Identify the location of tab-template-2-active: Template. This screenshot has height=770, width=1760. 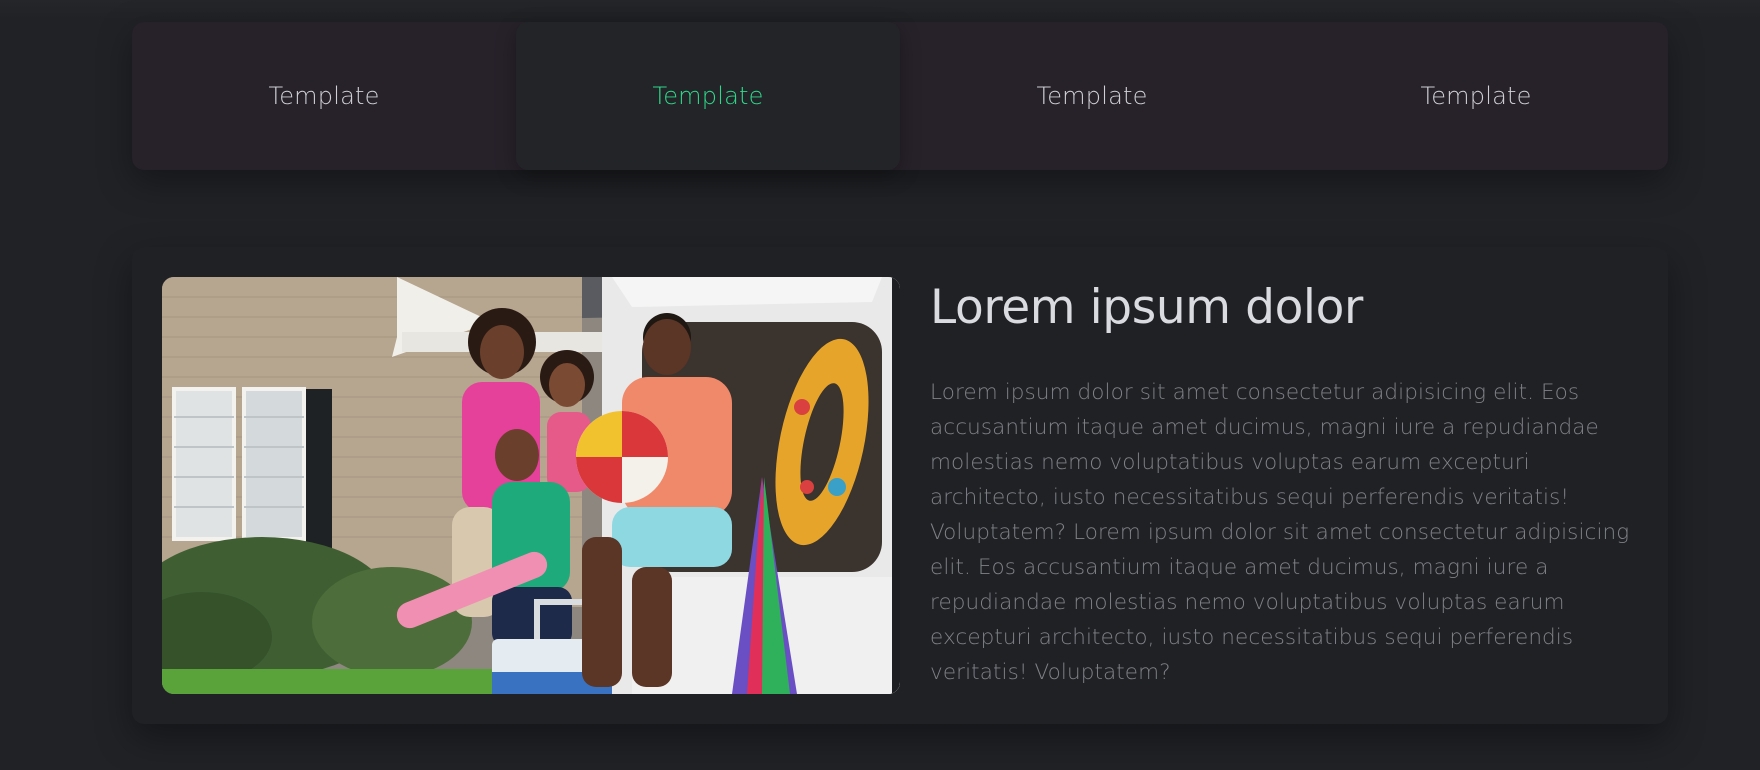
(708, 96).